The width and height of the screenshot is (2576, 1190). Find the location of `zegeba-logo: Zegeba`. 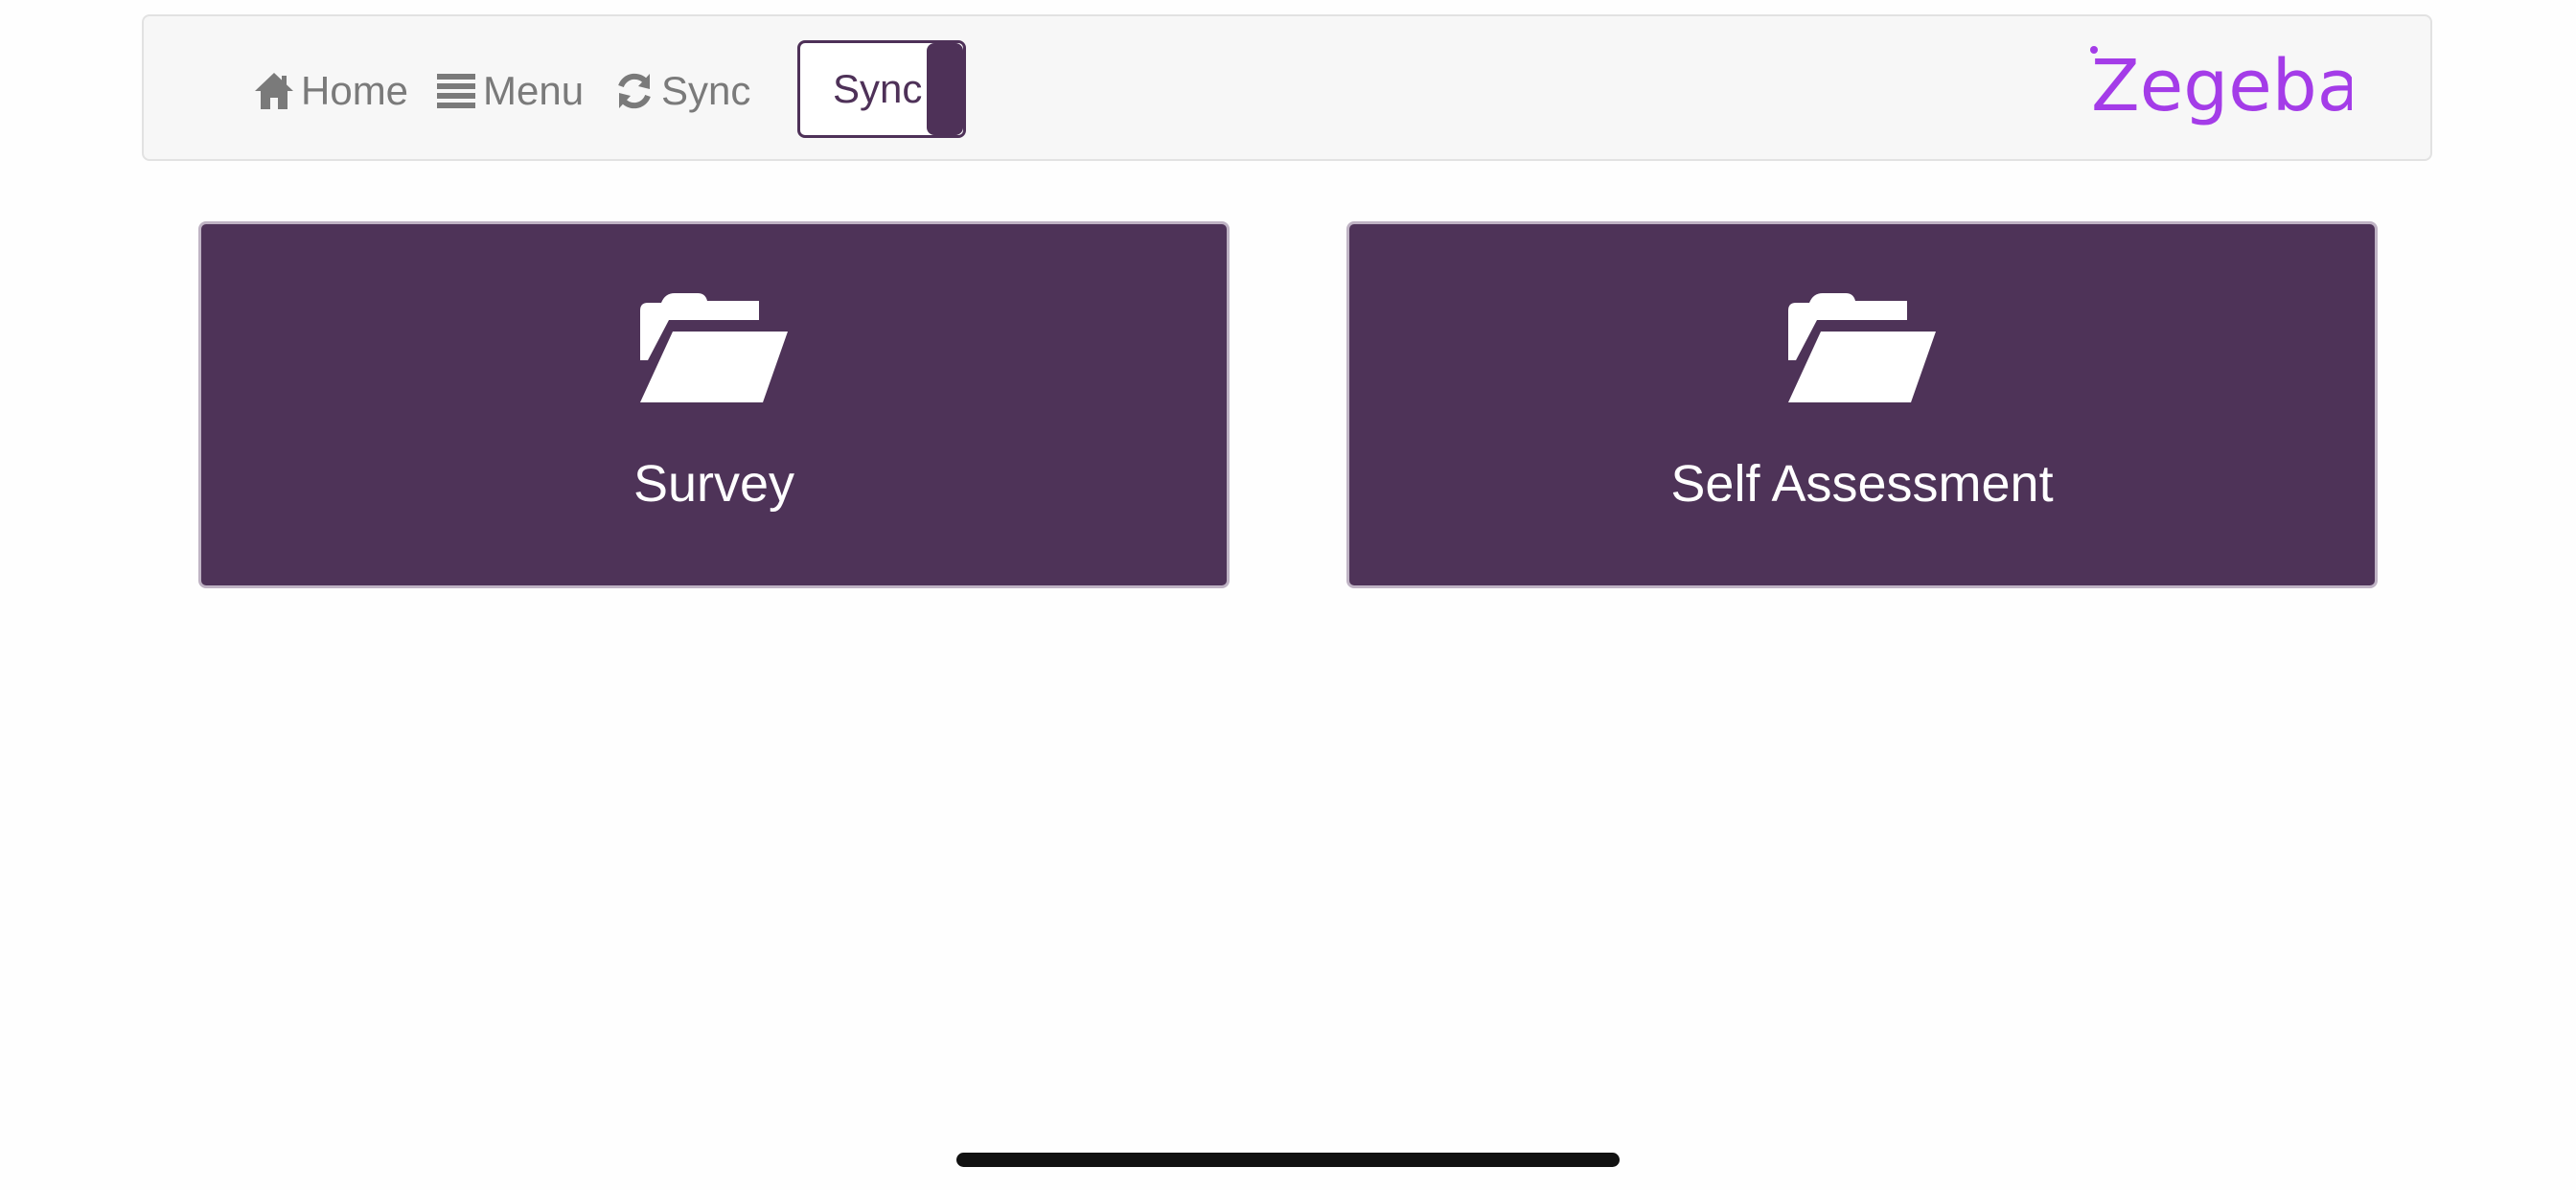

zegeba-logo: Zegeba is located at coordinates (2221, 88).